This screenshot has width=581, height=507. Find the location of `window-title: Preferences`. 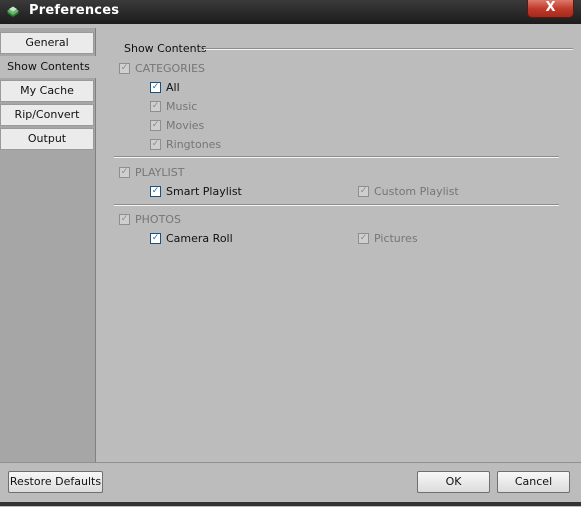

window-title: Preferences is located at coordinates (74, 10).